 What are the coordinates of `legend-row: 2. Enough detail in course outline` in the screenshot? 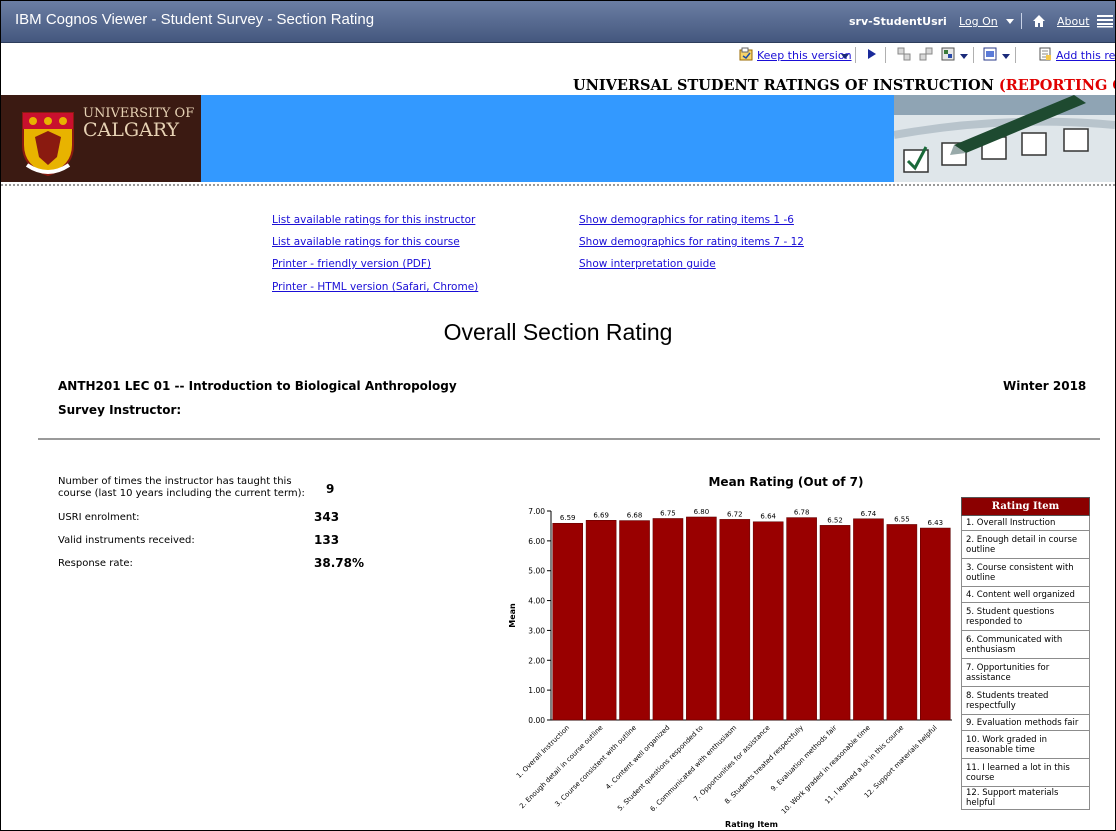 It's located at (1025, 544).